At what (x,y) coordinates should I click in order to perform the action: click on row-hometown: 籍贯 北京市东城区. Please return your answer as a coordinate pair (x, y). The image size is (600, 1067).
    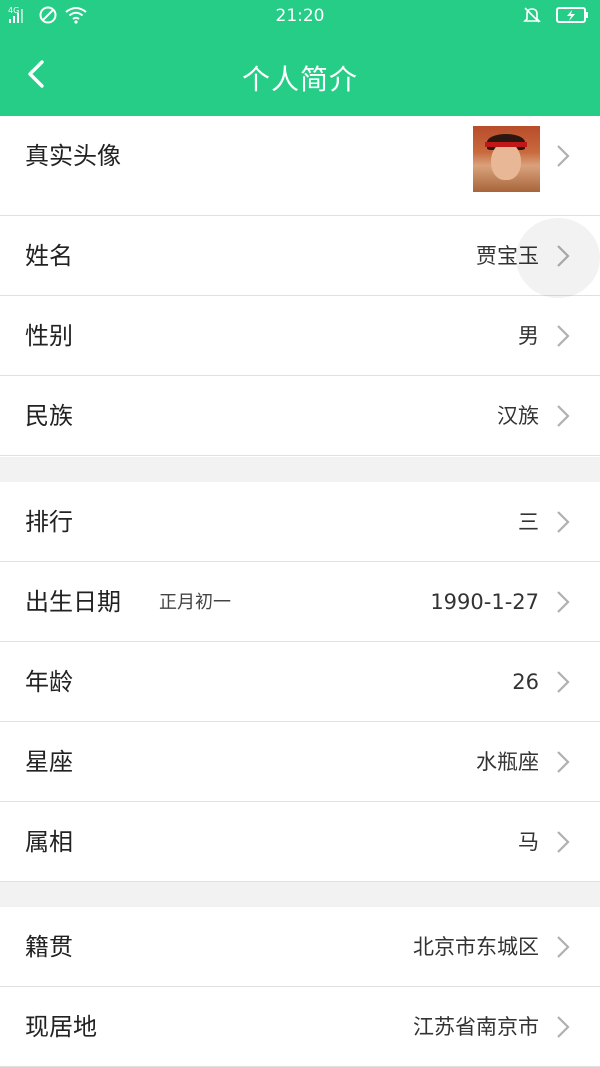
    Looking at the image, I should click on (300, 947).